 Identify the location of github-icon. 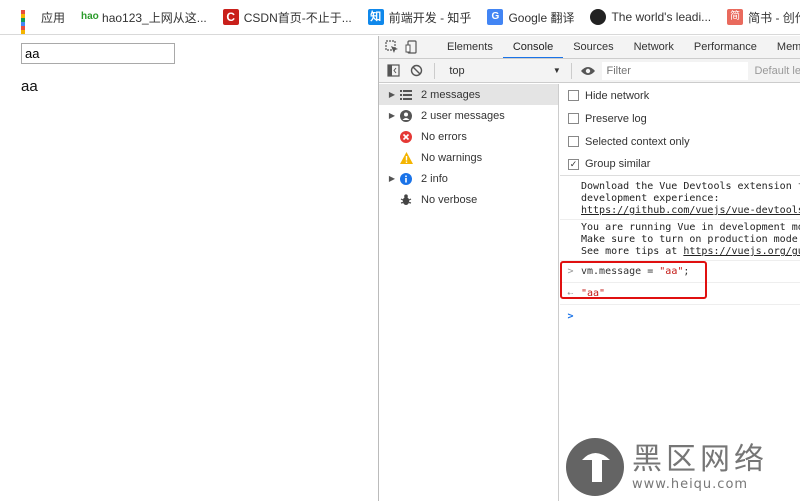
(598, 17).